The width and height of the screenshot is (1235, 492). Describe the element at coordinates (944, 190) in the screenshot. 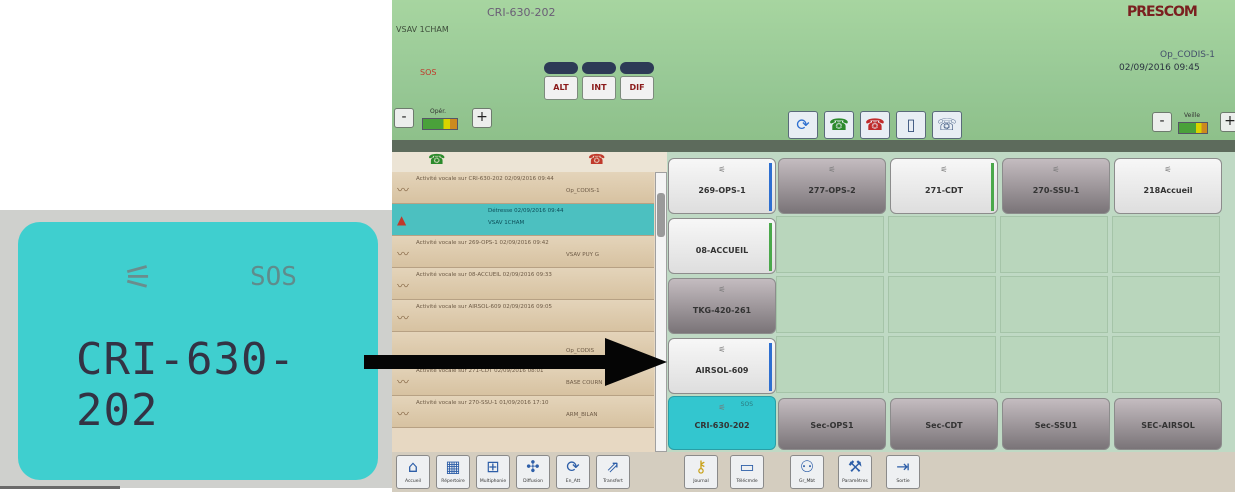

I see `channel-name: 271-CDT` at that location.